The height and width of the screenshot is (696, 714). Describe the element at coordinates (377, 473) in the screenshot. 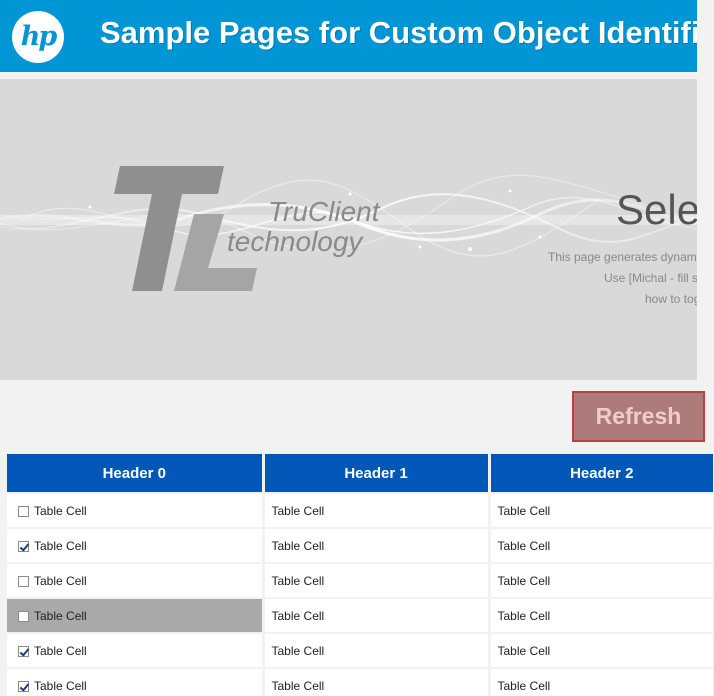

I see `column-header: Header 1` at that location.